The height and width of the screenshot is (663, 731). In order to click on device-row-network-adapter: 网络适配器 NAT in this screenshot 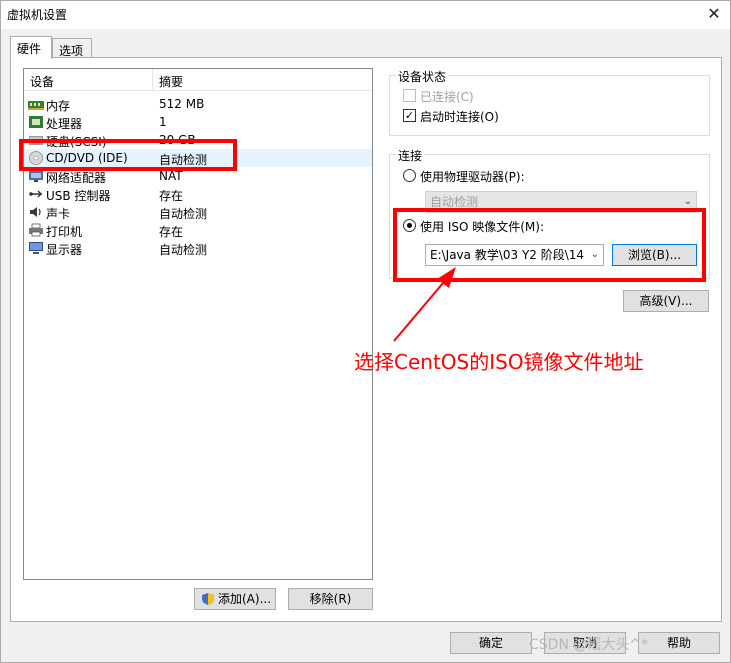, I will do `click(198, 176)`.